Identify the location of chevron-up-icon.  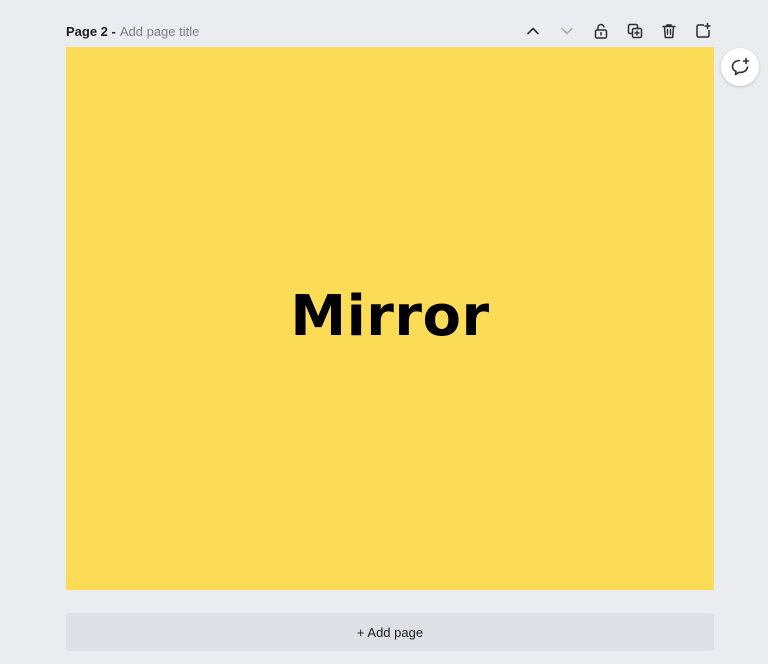
(533, 31).